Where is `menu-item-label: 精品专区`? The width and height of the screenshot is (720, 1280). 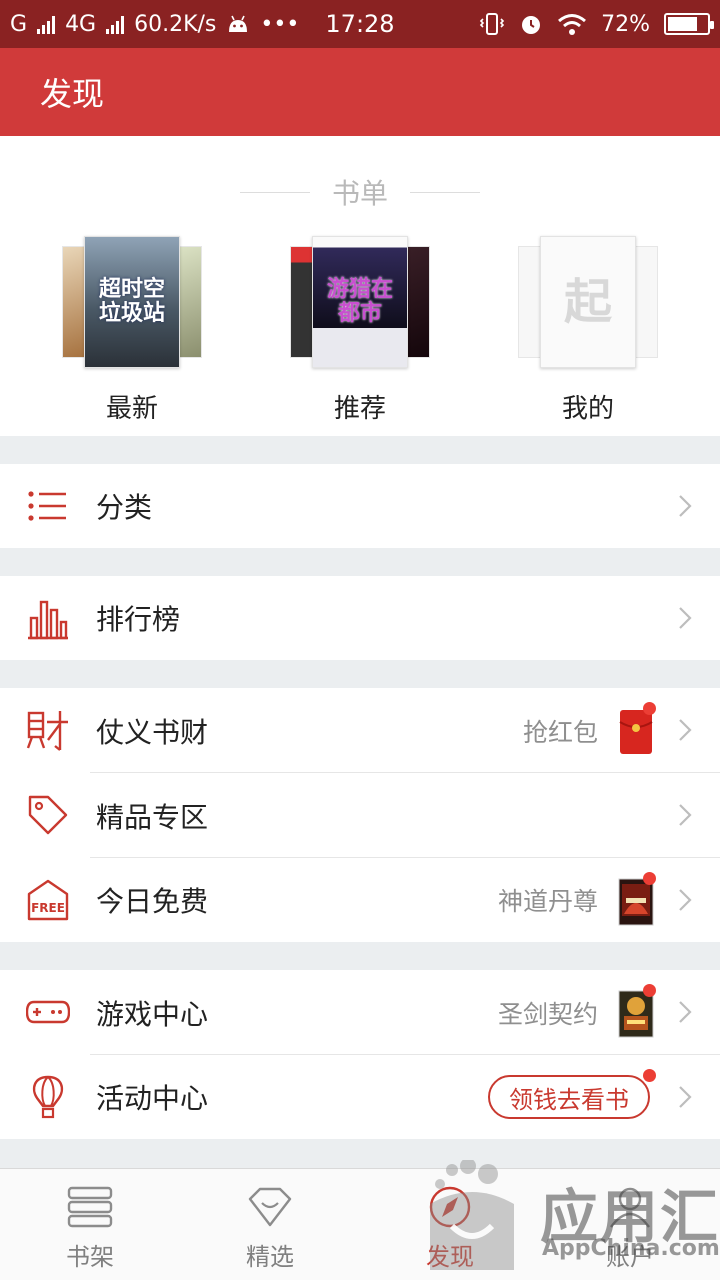 menu-item-label: 精品专区 is located at coordinates (152, 817).